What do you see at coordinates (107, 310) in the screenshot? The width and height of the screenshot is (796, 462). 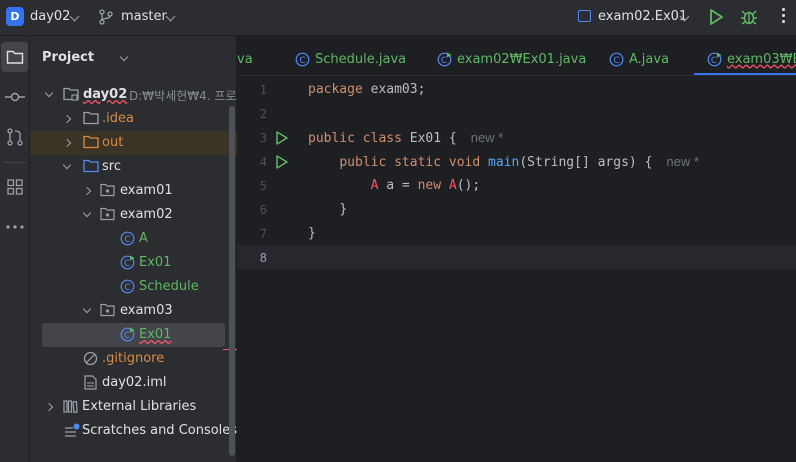 I see `package-icon` at bounding box center [107, 310].